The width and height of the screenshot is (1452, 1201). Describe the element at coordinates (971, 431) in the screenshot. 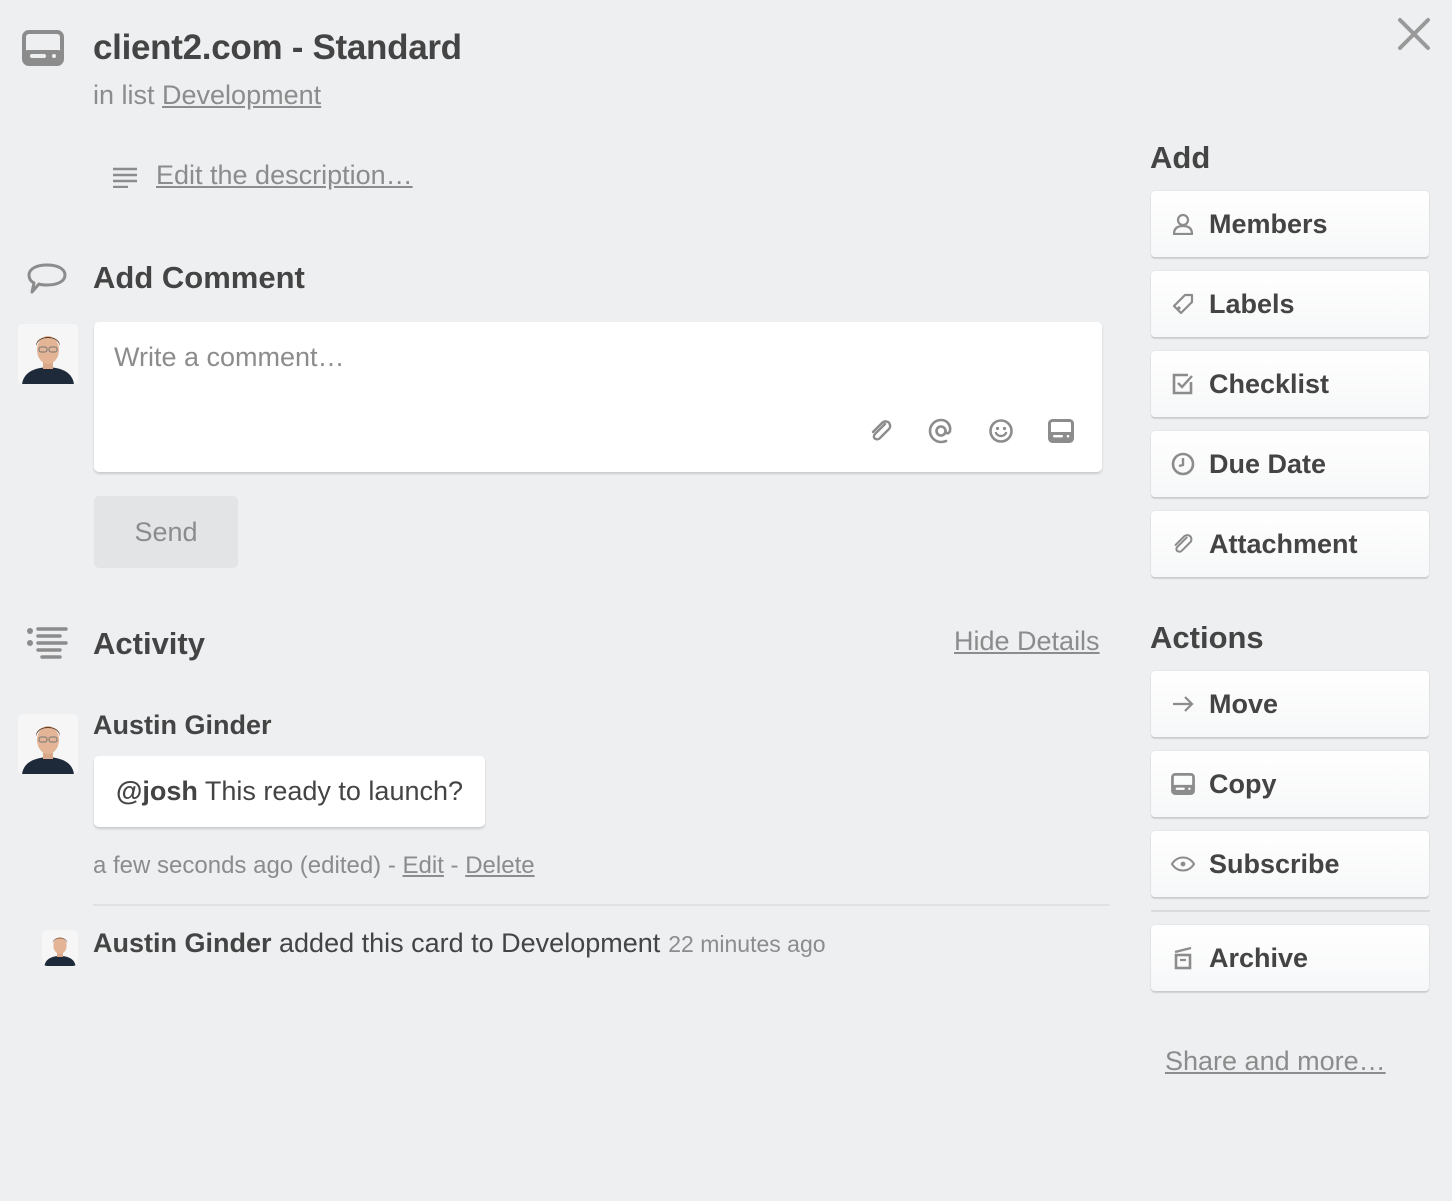

I see `comment-toolbar` at that location.